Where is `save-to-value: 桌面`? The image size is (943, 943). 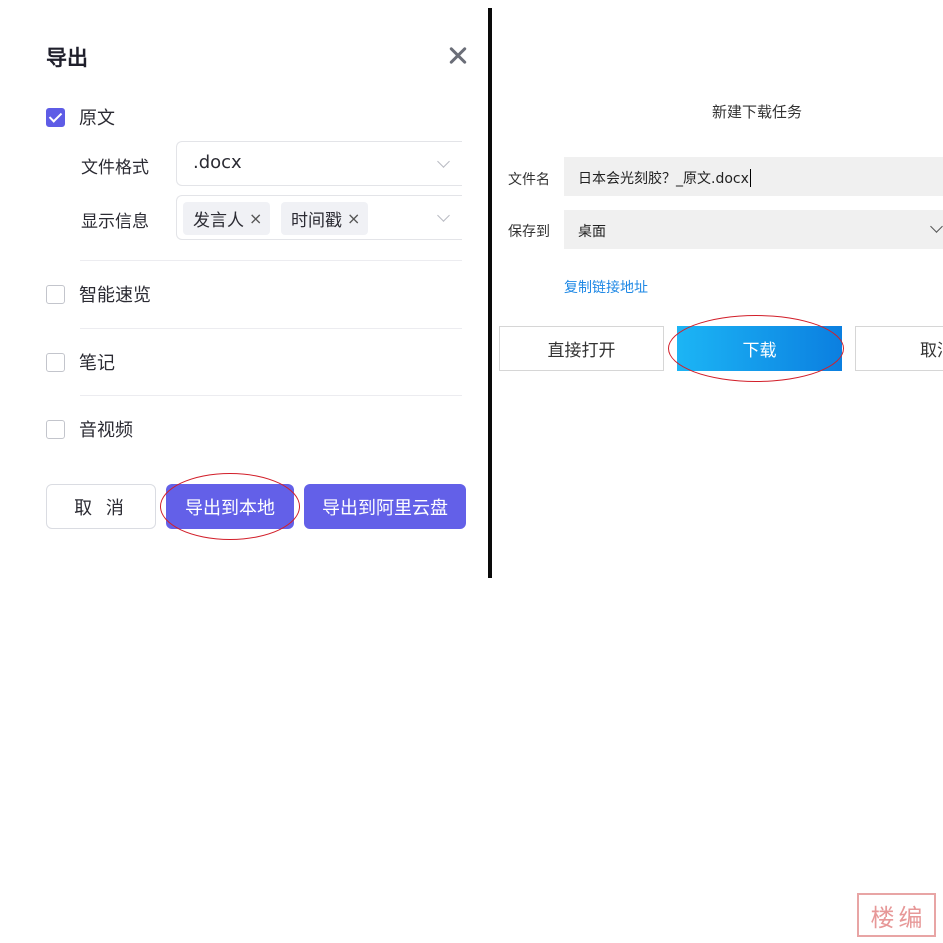 save-to-value: 桌面 is located at coordinates (592, 232).